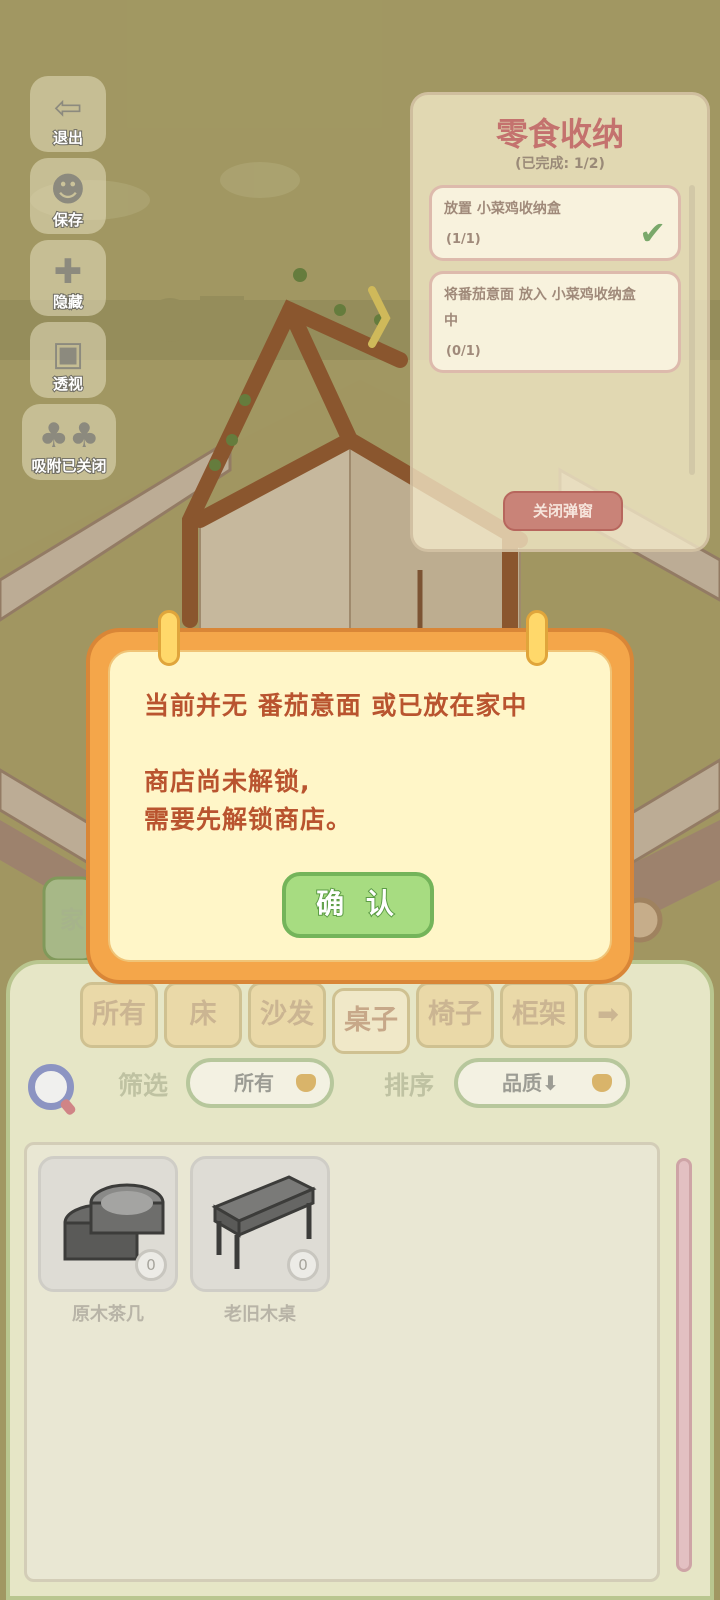 This screenshot has height=1600, width=720. What do you see at coordinates (409, 1085) in the screenshot?
I see `sort-label: 排序` at bounding box center [409, 1085].